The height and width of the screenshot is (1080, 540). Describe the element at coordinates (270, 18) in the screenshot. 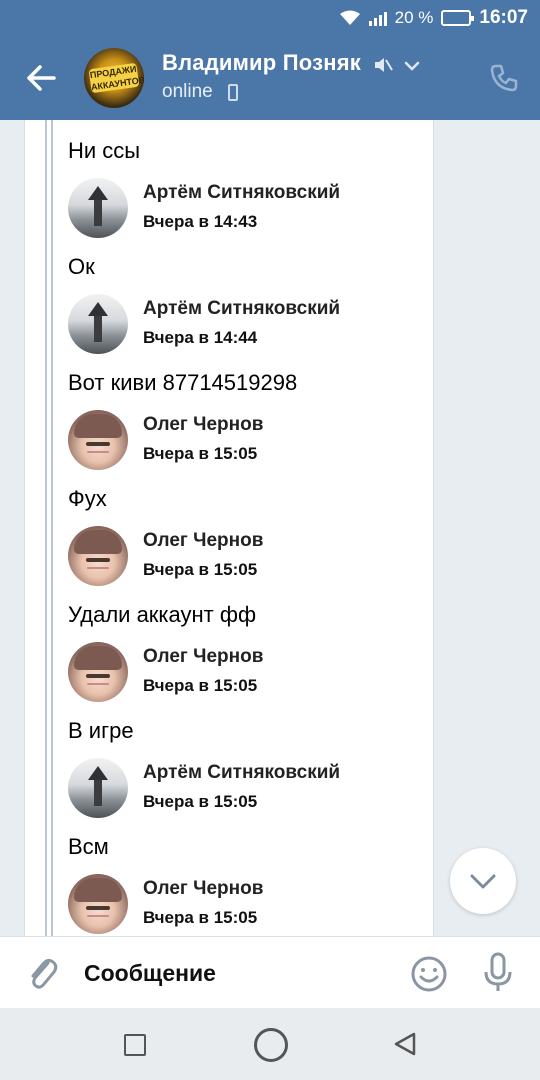

I see `status-bar: 20 % 16:07` at that location.